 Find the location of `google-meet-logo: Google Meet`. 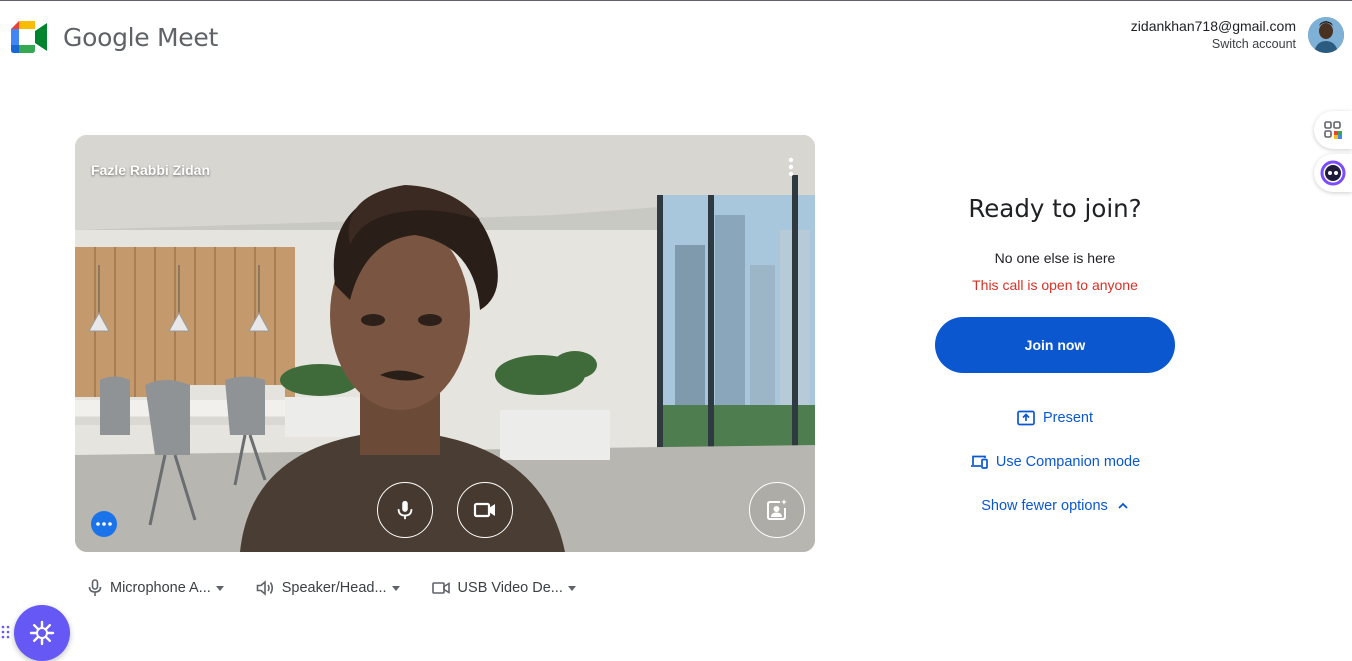

google-meet-logo: Google Meet is located at coordinates (114, 37).